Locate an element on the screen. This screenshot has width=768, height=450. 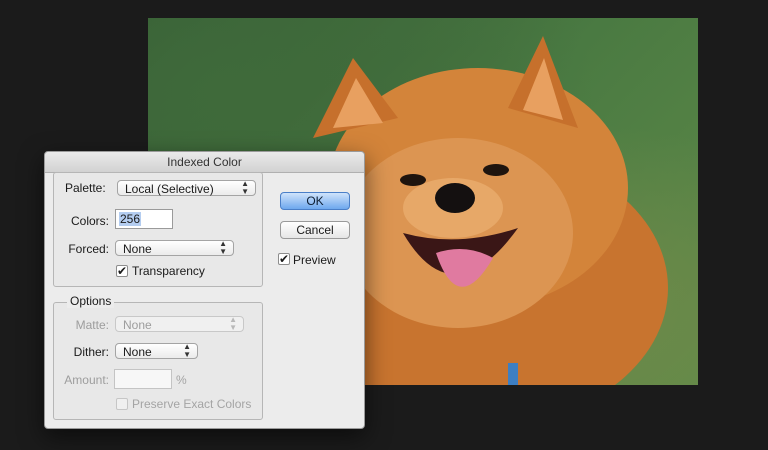
transparency-label: Transparency is located at coordinates (168, 271).